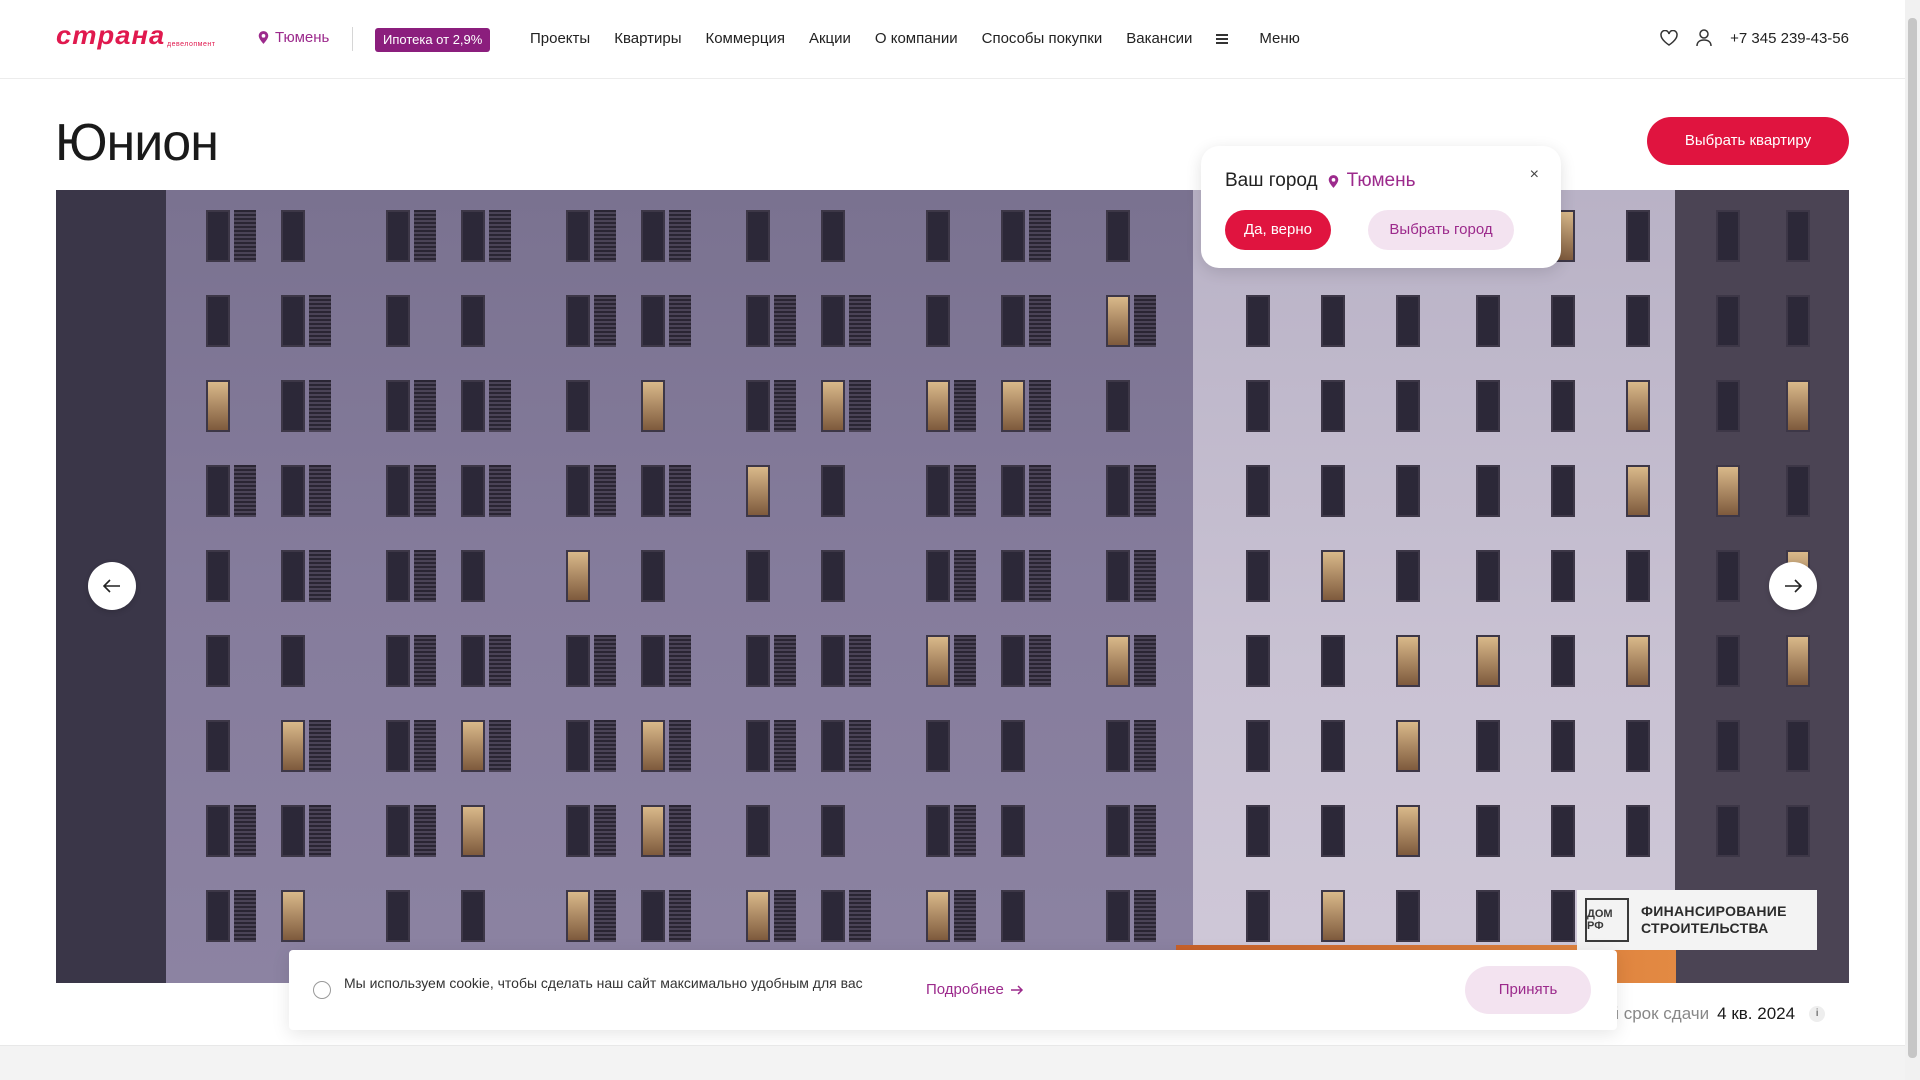  Describe the element at coordinates (1441, 230) in the screenshot. I see `choose-city-button: Выбрать город` at that location.